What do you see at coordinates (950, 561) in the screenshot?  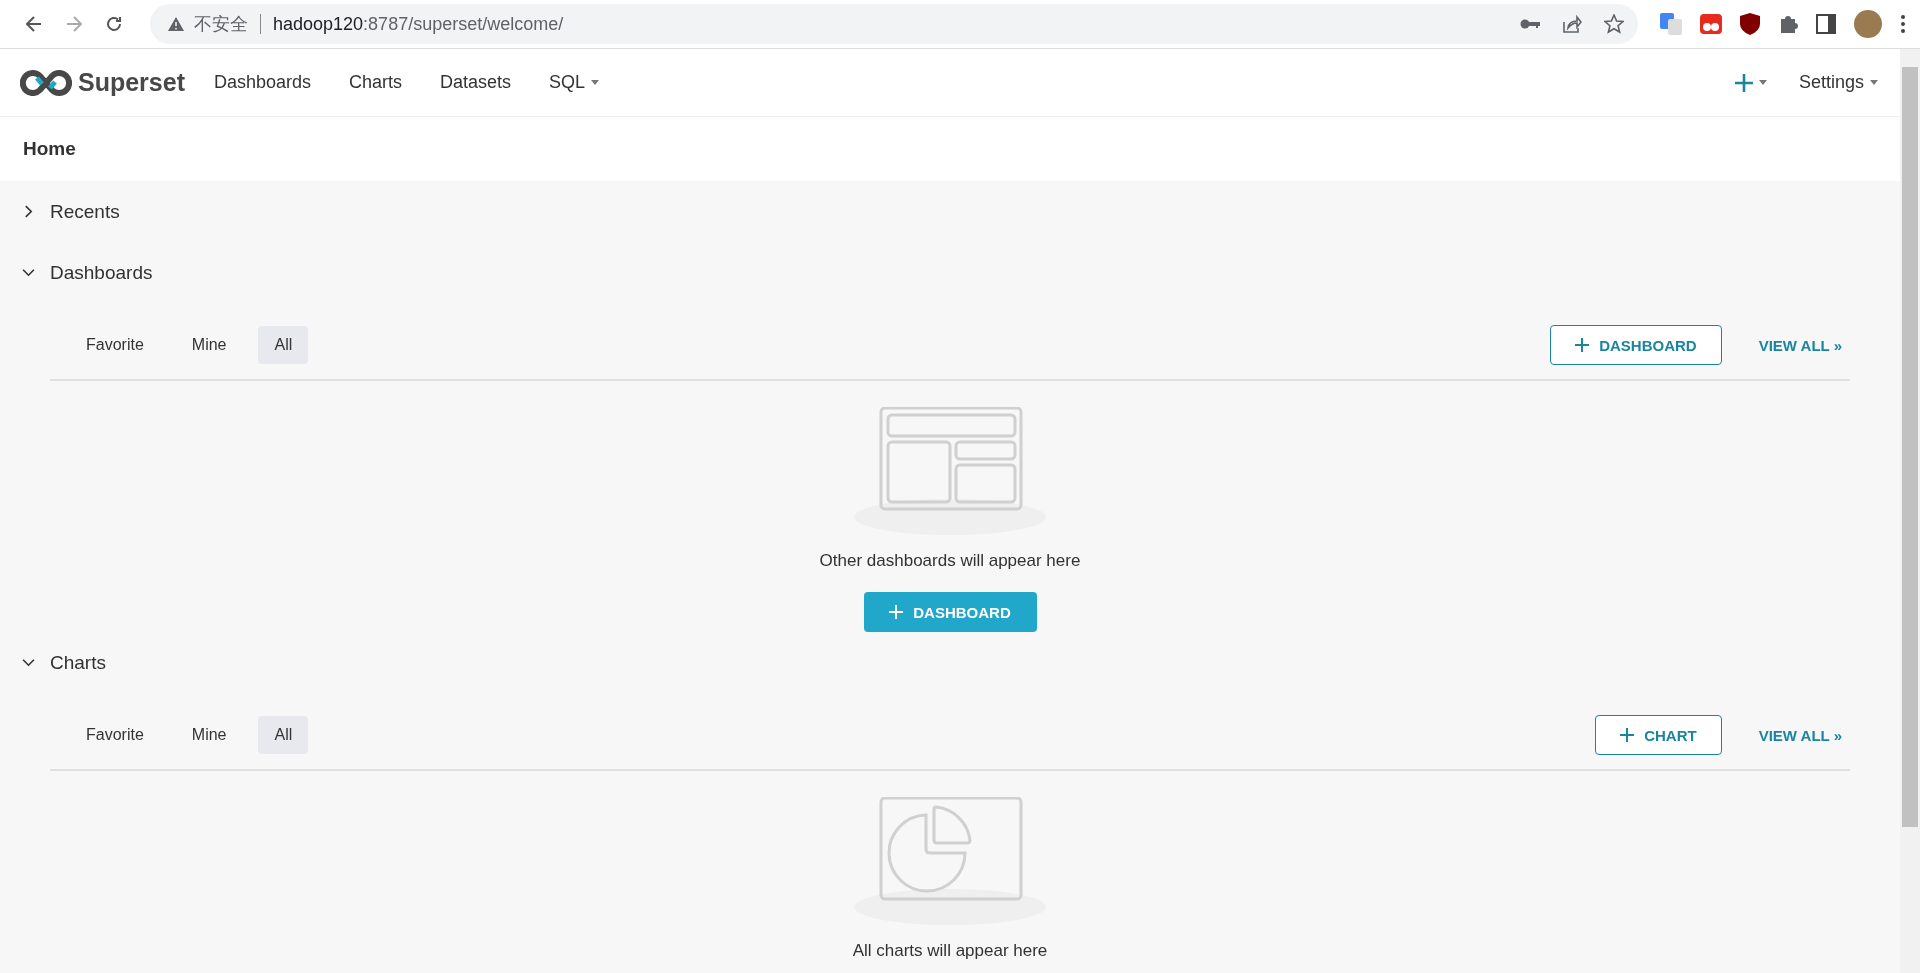 I see `empty-state-text: Other dashboards will appear here` at bounding box center [950, 561].